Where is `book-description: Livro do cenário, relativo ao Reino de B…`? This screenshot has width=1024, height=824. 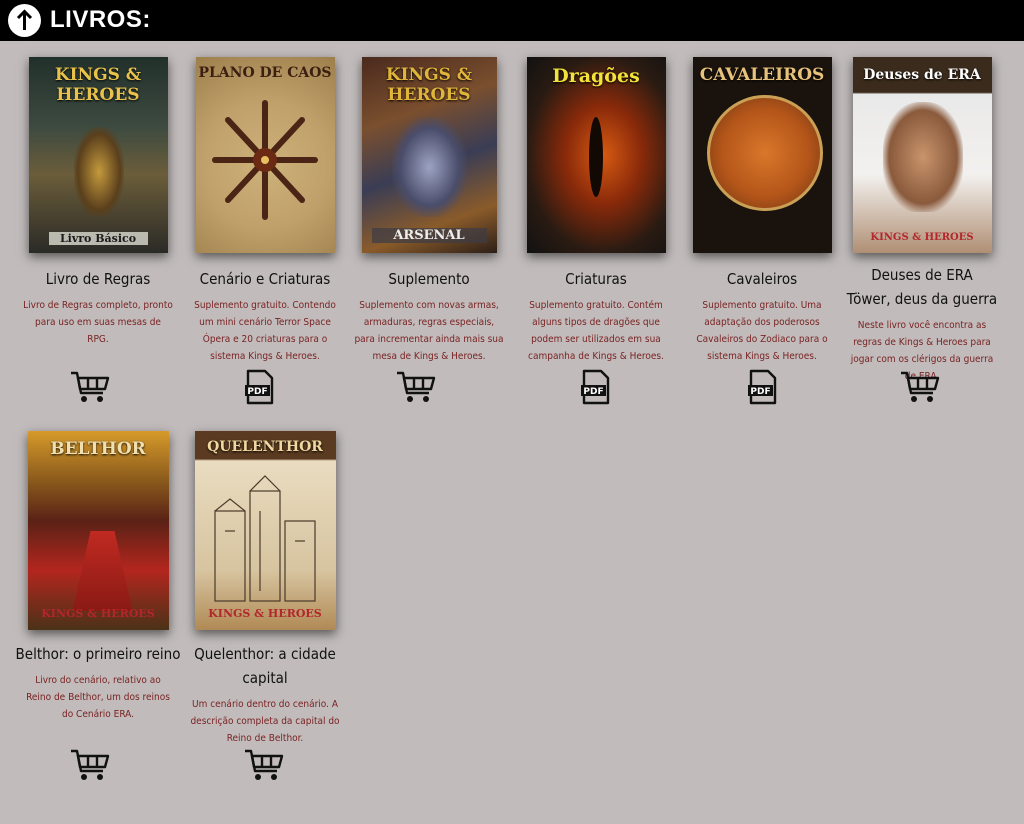
book-description: Livro do cenário, relativo ao Reino de B… is located at coordinates (98, 697).